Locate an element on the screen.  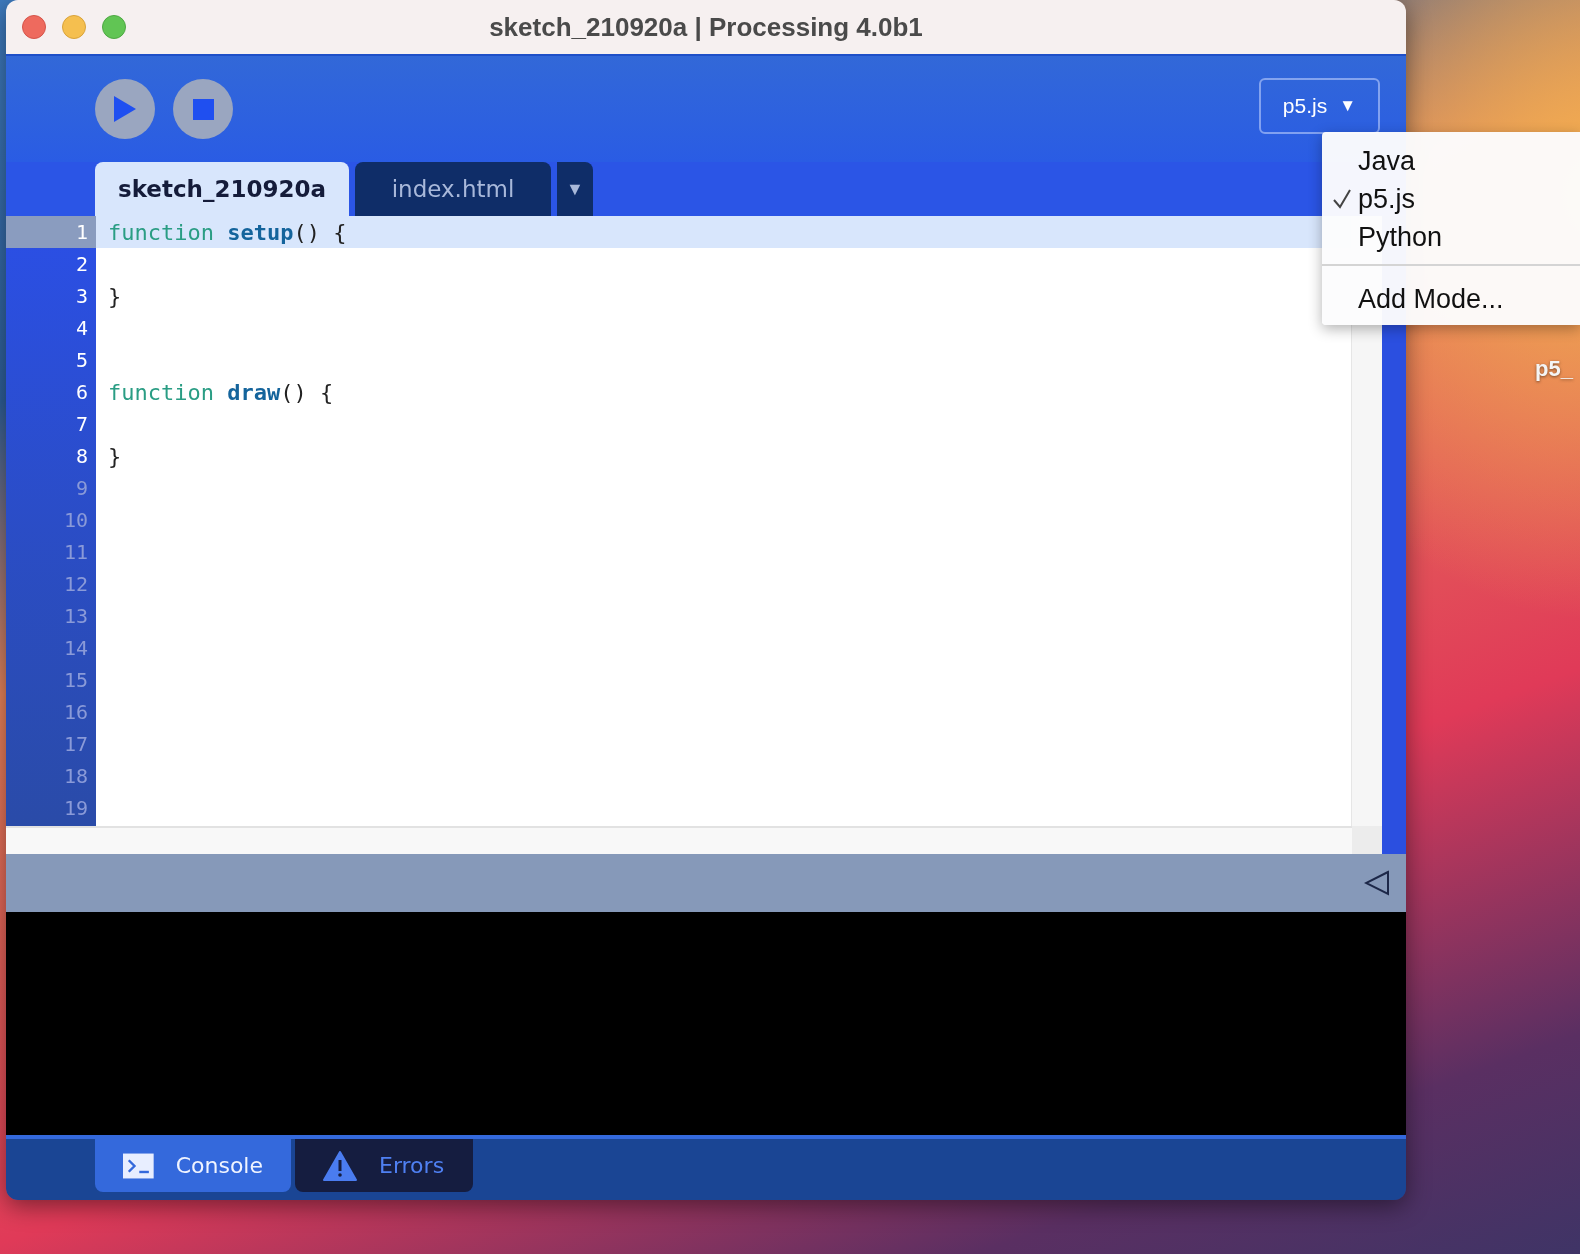
line-number: 16 is located at coordinates (75, 712).